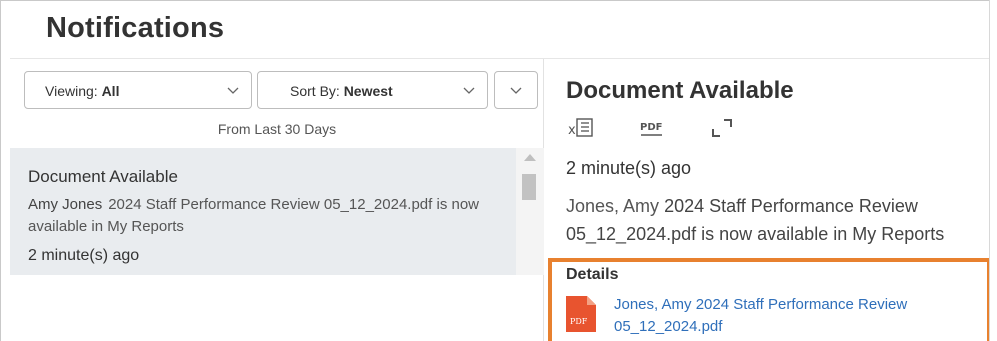 Image resolution: width=997 pixels, height=341 pixels. I want to click on details-heading: Details, so click(592, 274).